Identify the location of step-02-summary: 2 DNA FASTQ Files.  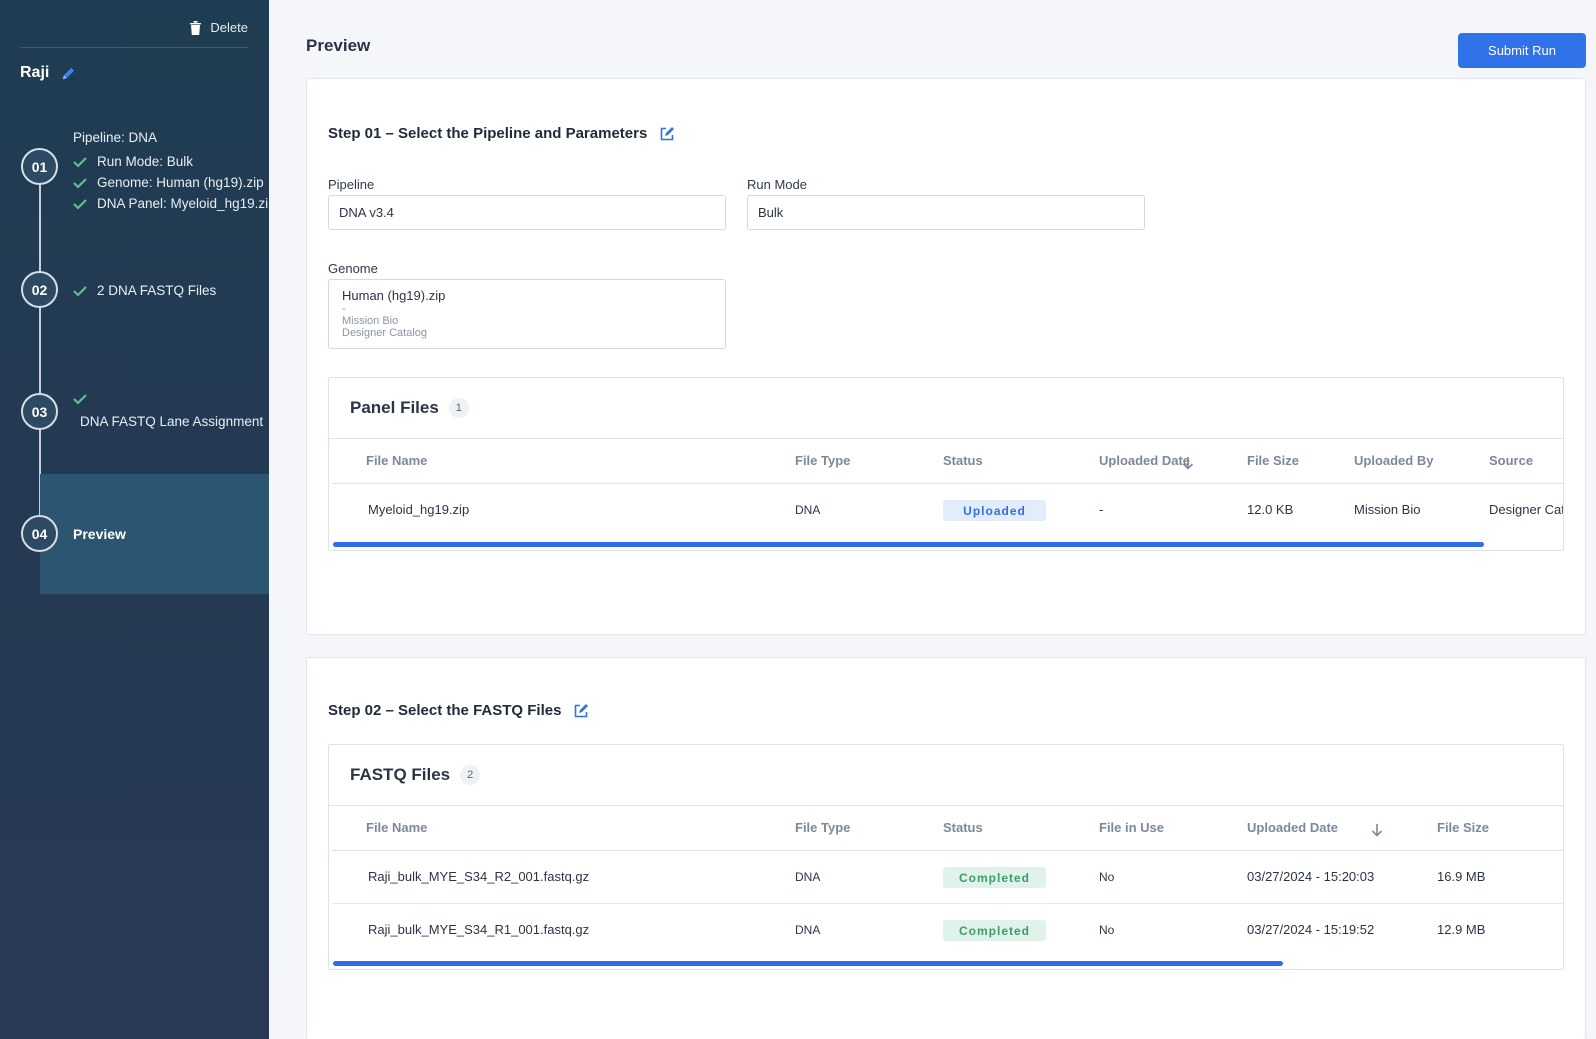
(144, 290).